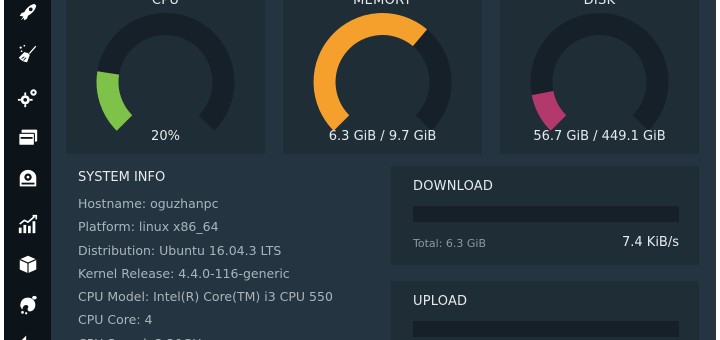 The width and height of the screenshot is (720, 340). What do you see at coordinates (28, 54) in the screenshot?
I see `broom-icon` at bounding box center [28, 54].